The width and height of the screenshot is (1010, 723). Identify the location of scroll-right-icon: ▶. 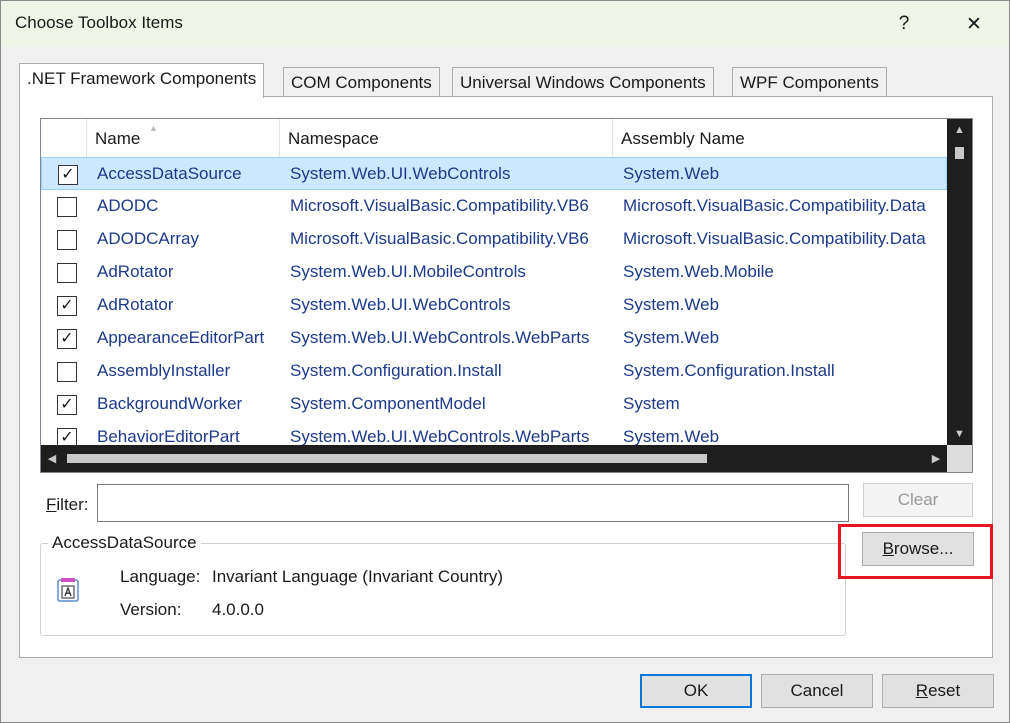
(936, 458).